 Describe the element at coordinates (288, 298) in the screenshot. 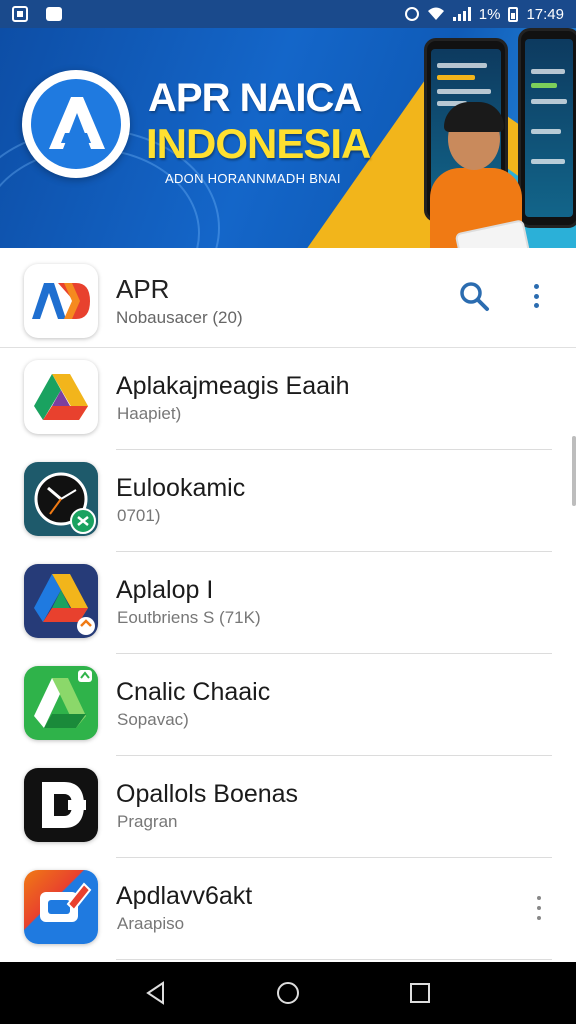

I see `app-header: APR Nobausacer (20)` at that location.